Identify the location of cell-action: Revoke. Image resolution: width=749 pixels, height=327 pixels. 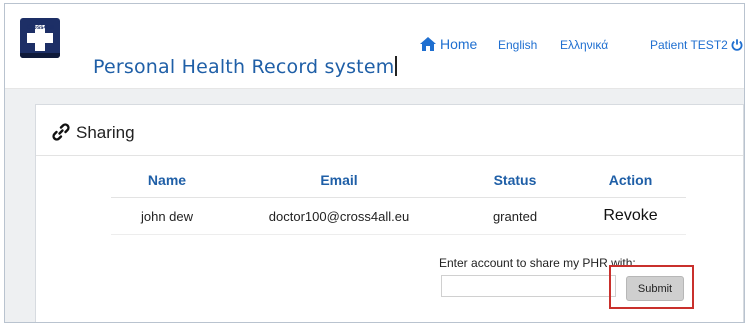
(630, 216).